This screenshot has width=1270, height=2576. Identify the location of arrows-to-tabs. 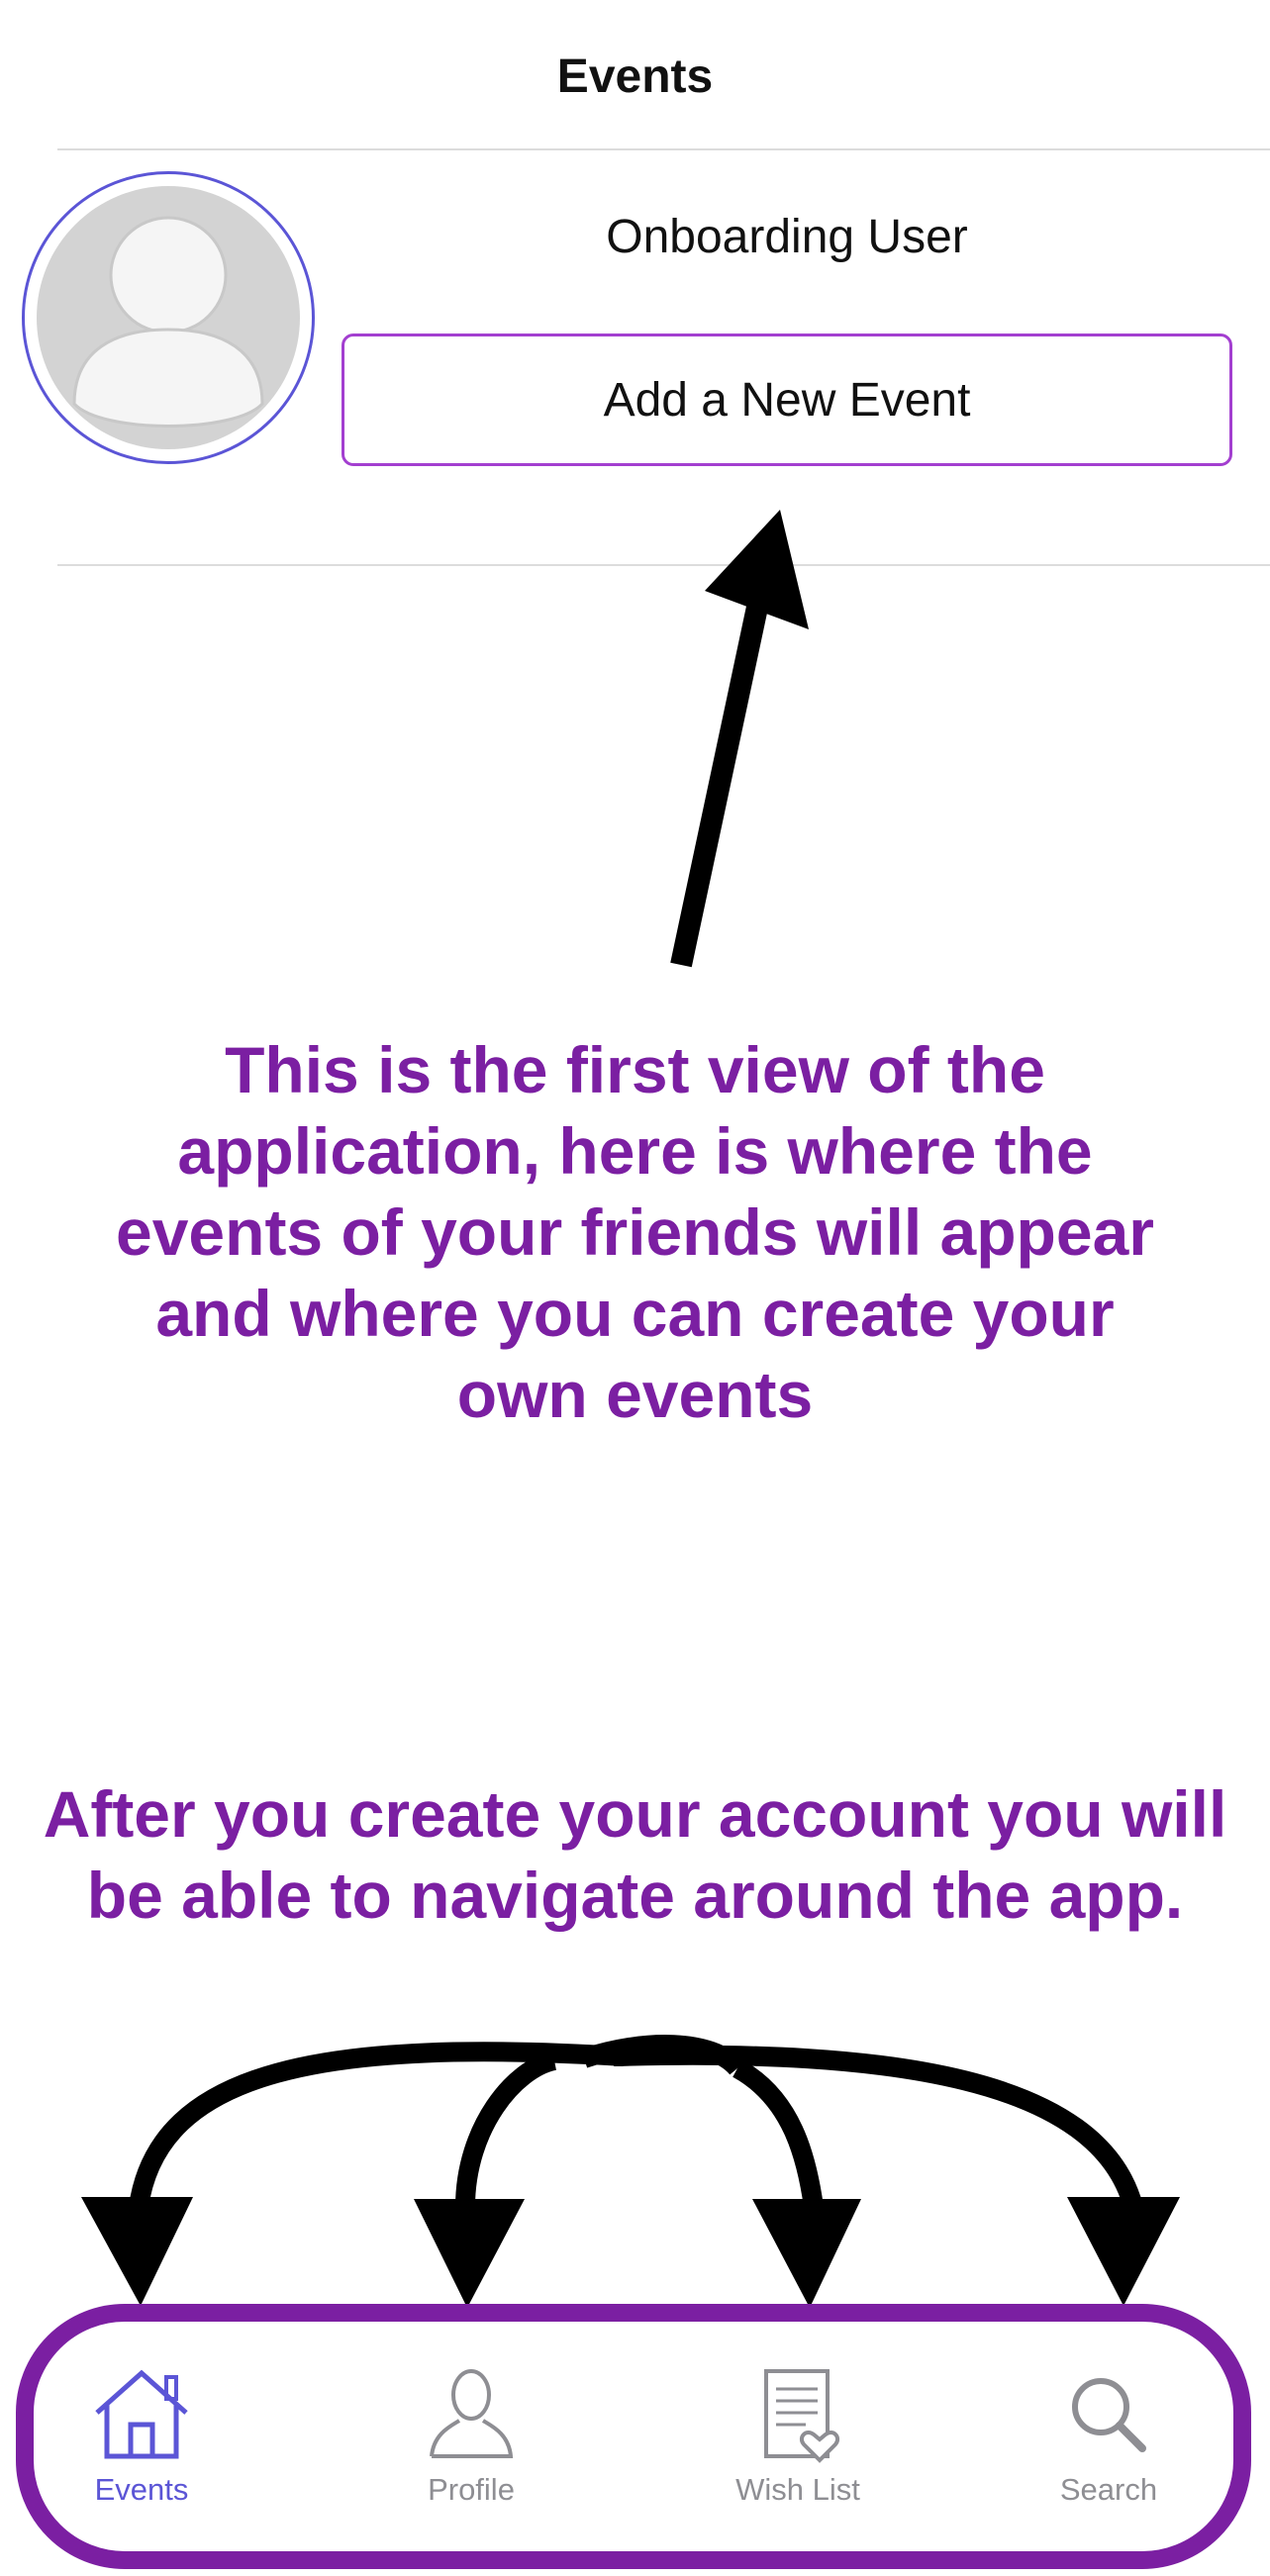
(636, 2122).